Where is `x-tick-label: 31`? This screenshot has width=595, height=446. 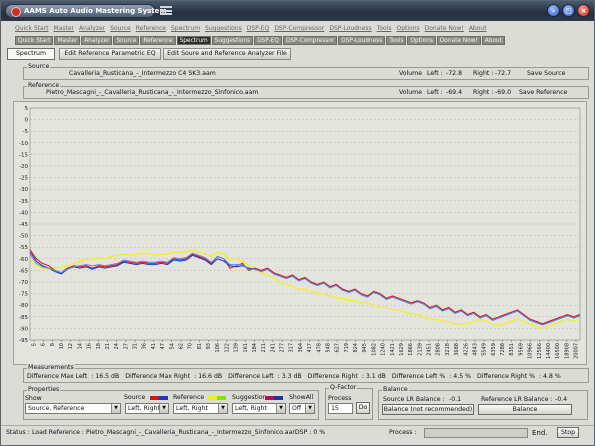 x-tick-label: 31 is located at coordinates (136, 346).